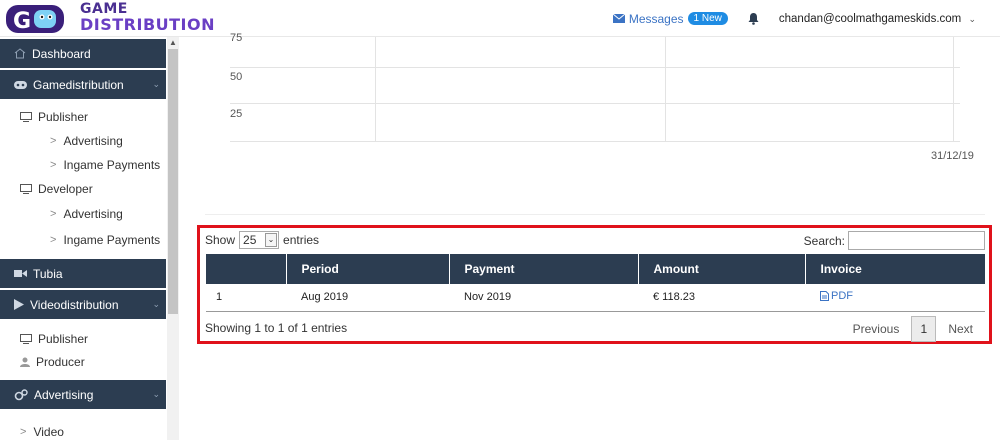 This screenshot has width=1000, height=440. Describe the element at coordinates (236, 114) in the screenshot. I see `y-tick-label: 25` at that location.